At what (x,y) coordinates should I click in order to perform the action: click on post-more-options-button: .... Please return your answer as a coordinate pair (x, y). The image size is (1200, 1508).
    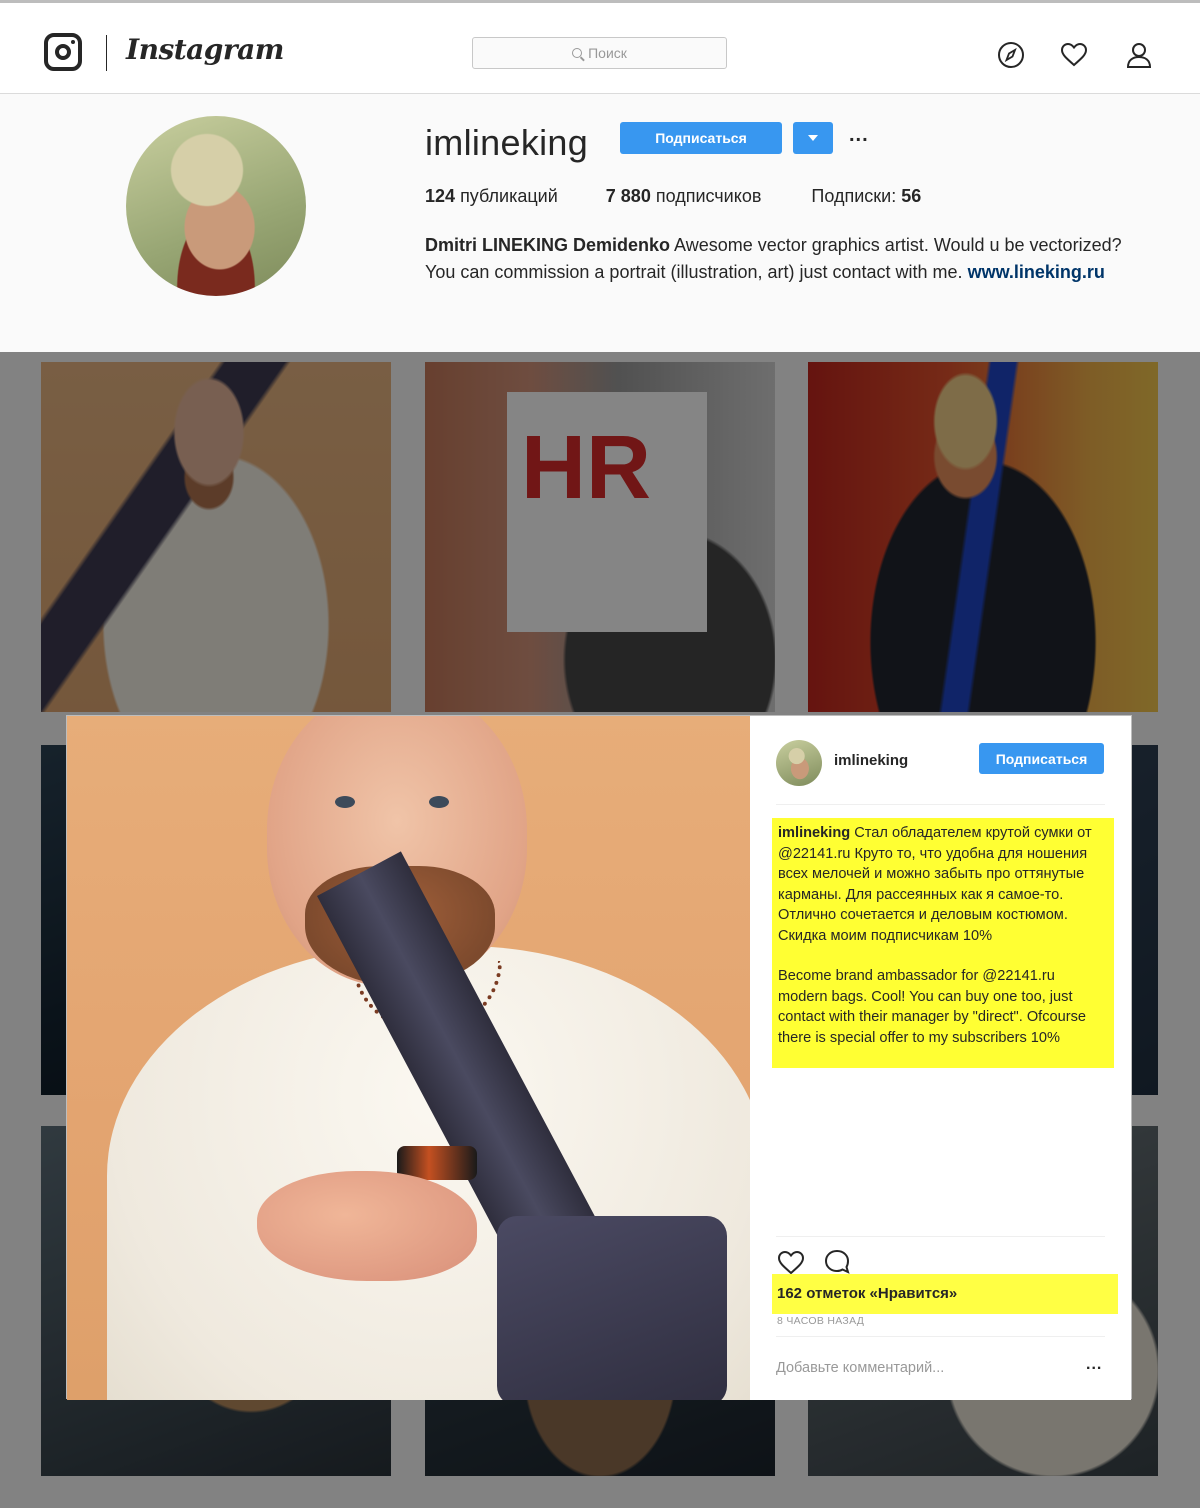
    Looking at the image, I should click on (1094, 1365).